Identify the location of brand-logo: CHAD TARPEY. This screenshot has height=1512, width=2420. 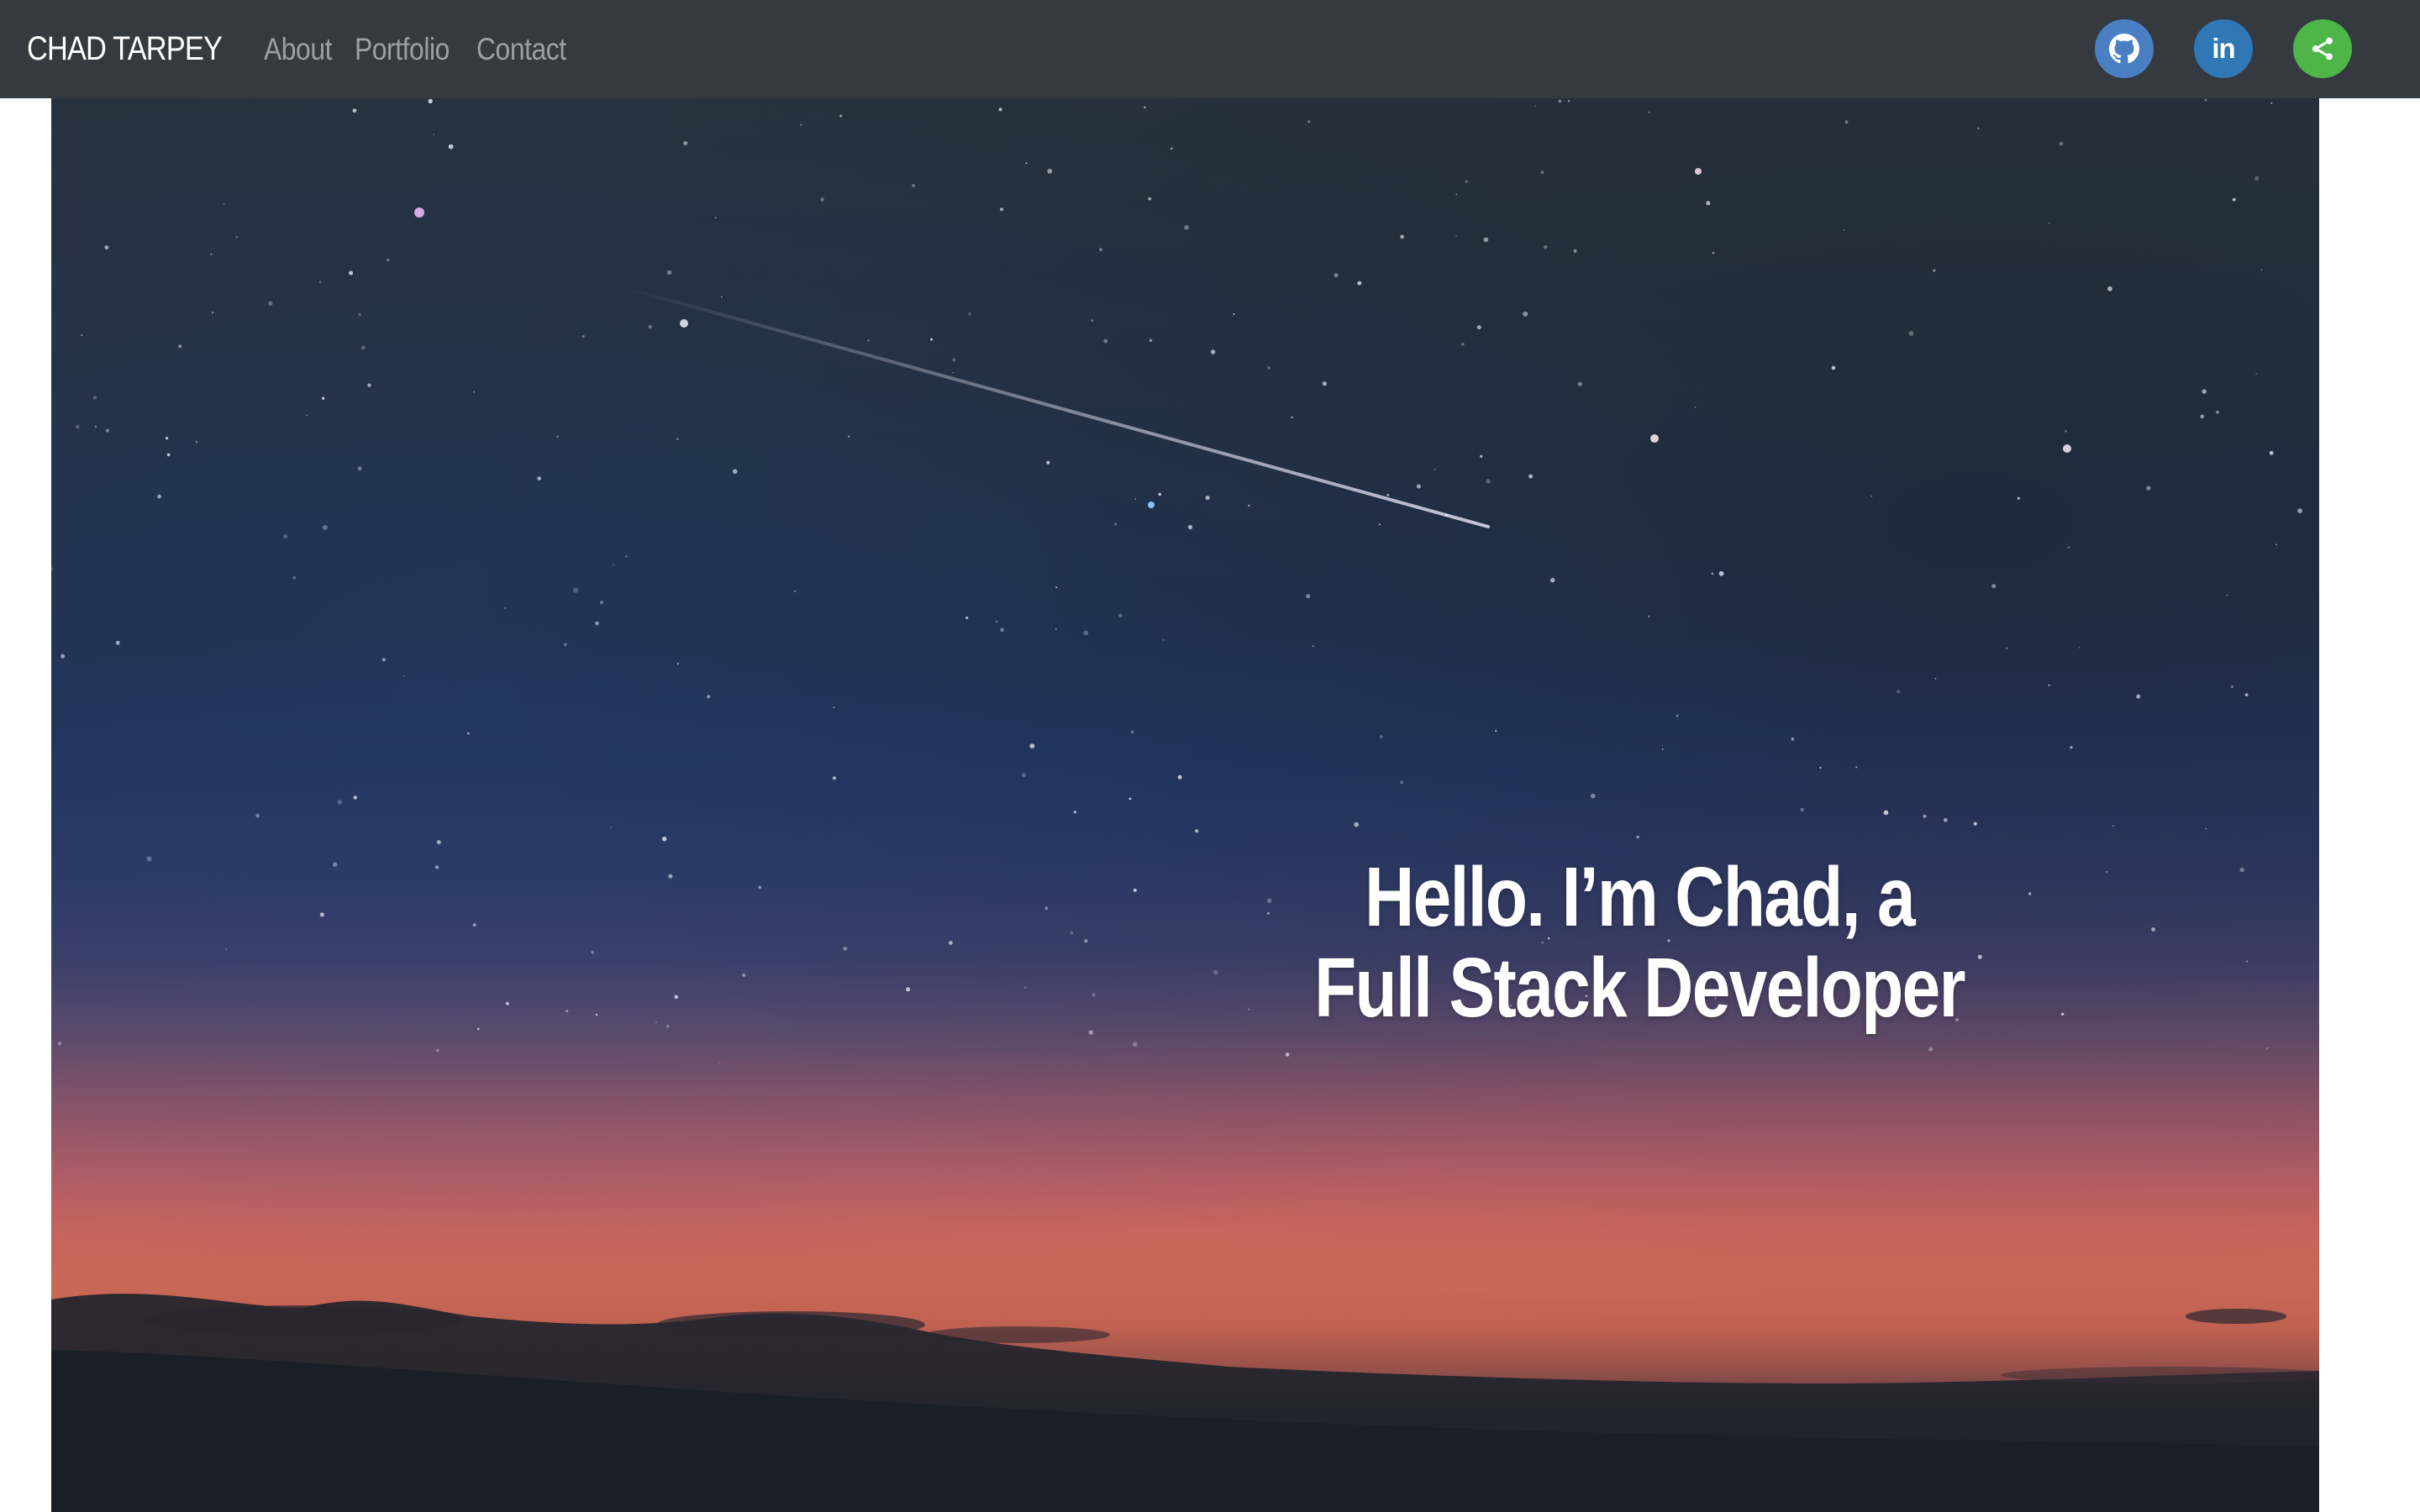
(125, 49).